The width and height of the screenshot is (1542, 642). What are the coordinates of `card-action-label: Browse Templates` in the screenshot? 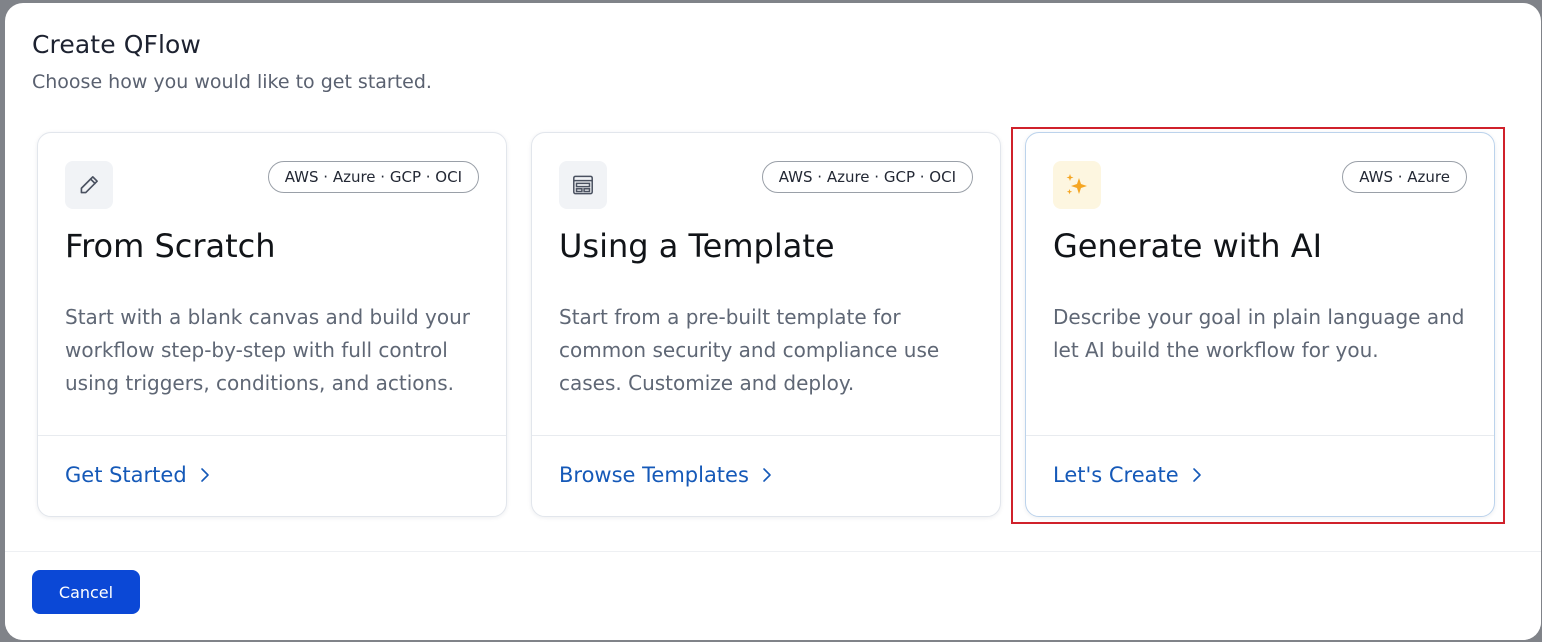 It's located at (654, 475).